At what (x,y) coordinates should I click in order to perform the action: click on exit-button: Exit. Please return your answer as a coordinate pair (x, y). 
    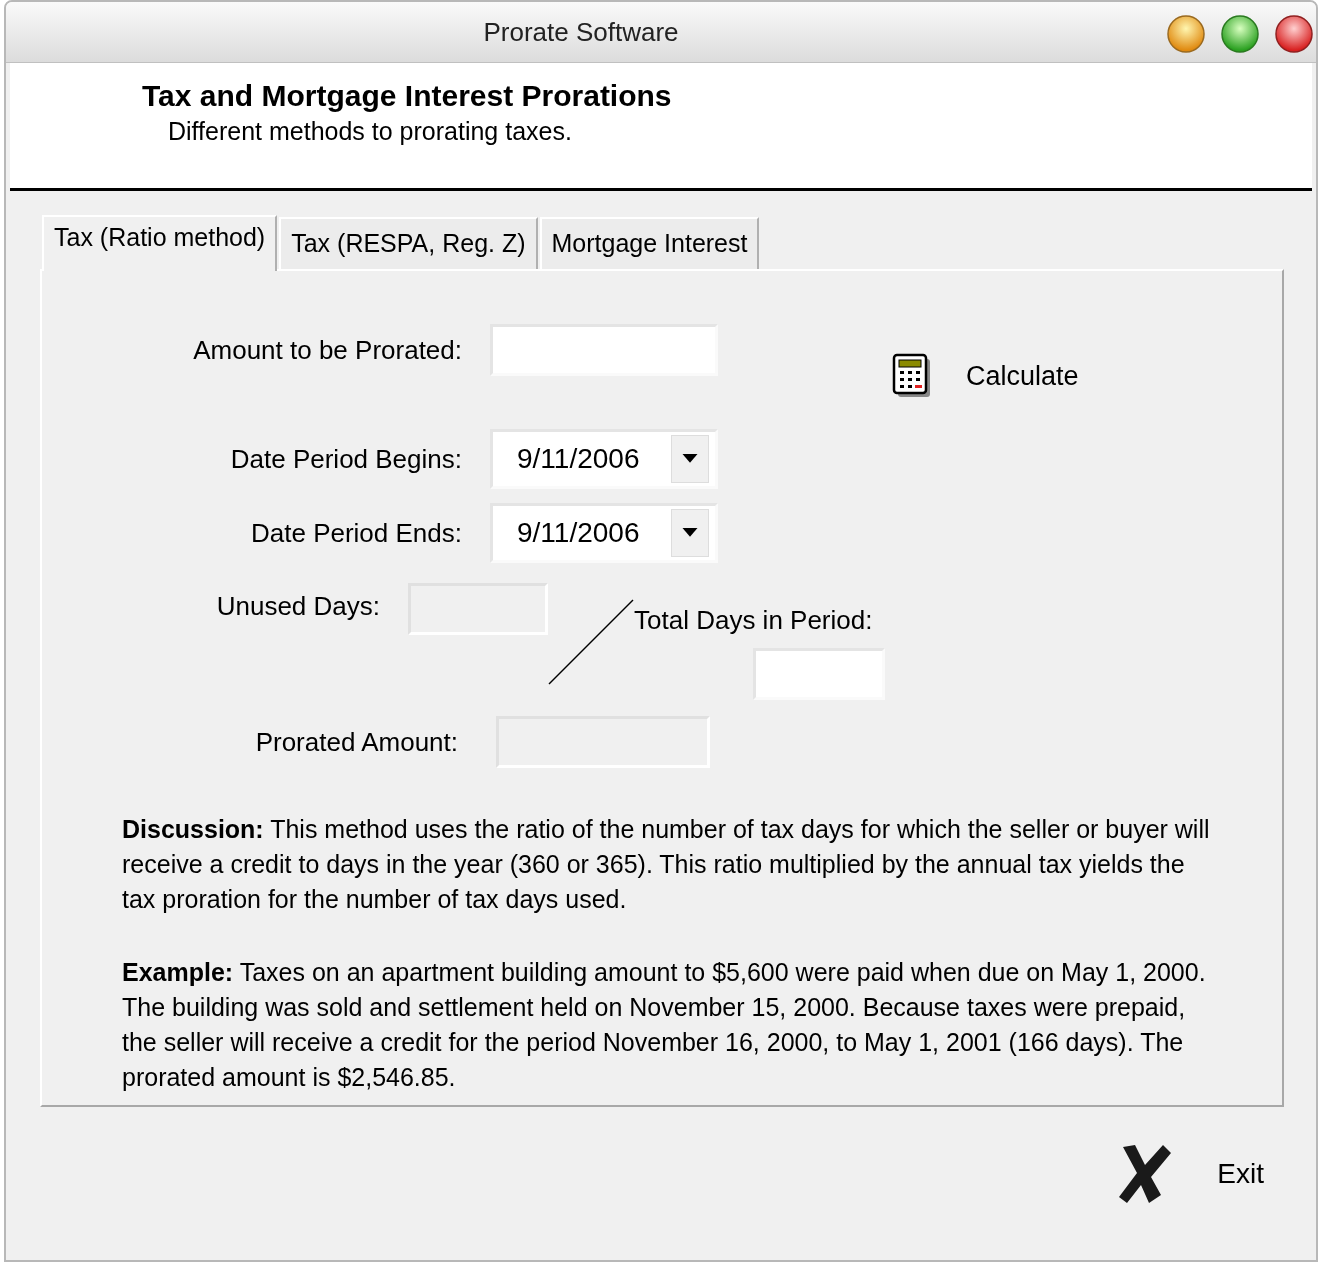
    Looking at the image, I should click on (1190, 1174).